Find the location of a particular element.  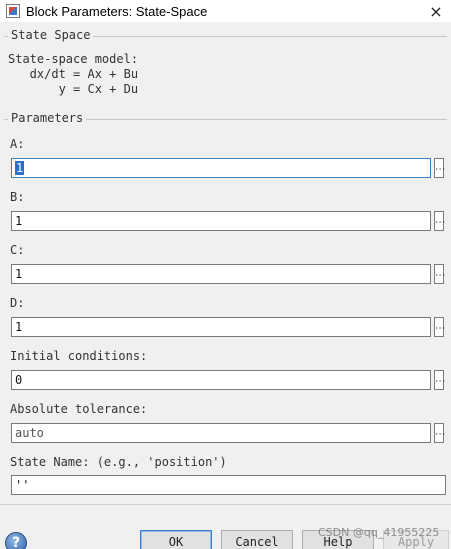

param-value-initial-conditions: 0 is located at coordinates (19, 380).